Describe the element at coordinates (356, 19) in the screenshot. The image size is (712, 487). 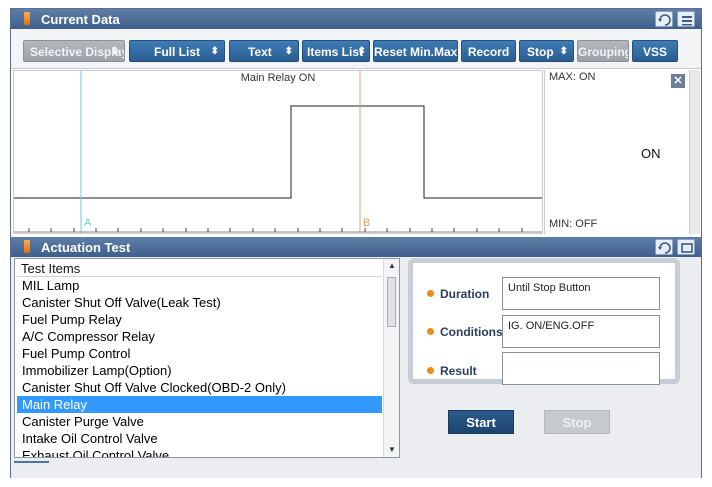
I see `current-data-titlebar: Current Data` at that location.